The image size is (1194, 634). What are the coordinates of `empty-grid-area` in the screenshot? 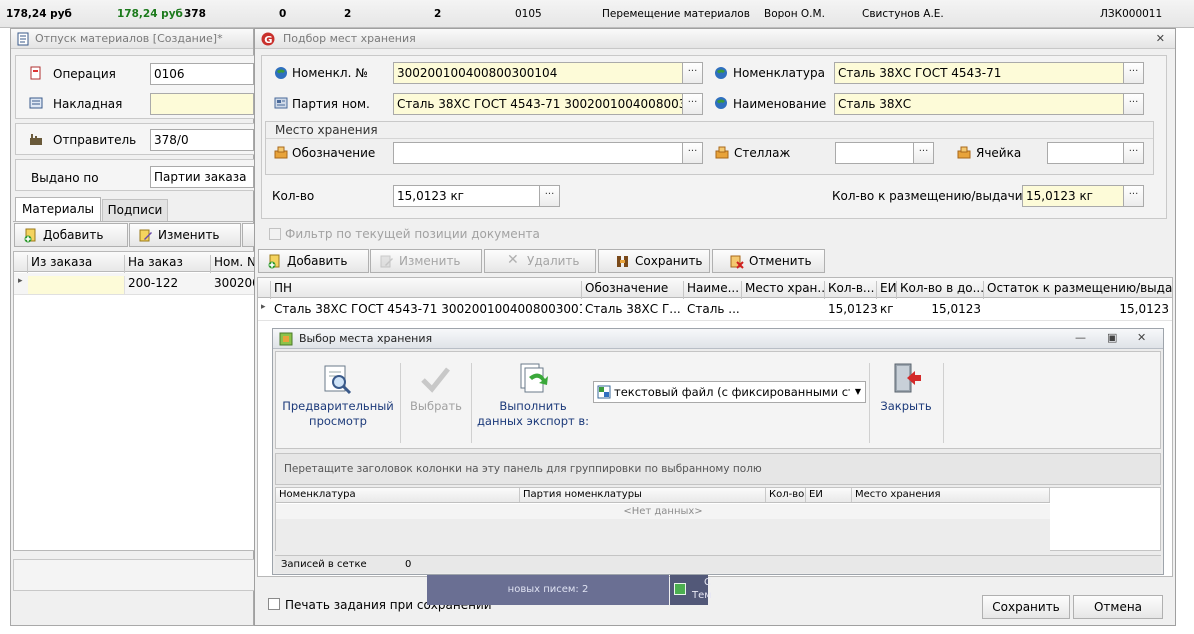 It's located at (663, 535).